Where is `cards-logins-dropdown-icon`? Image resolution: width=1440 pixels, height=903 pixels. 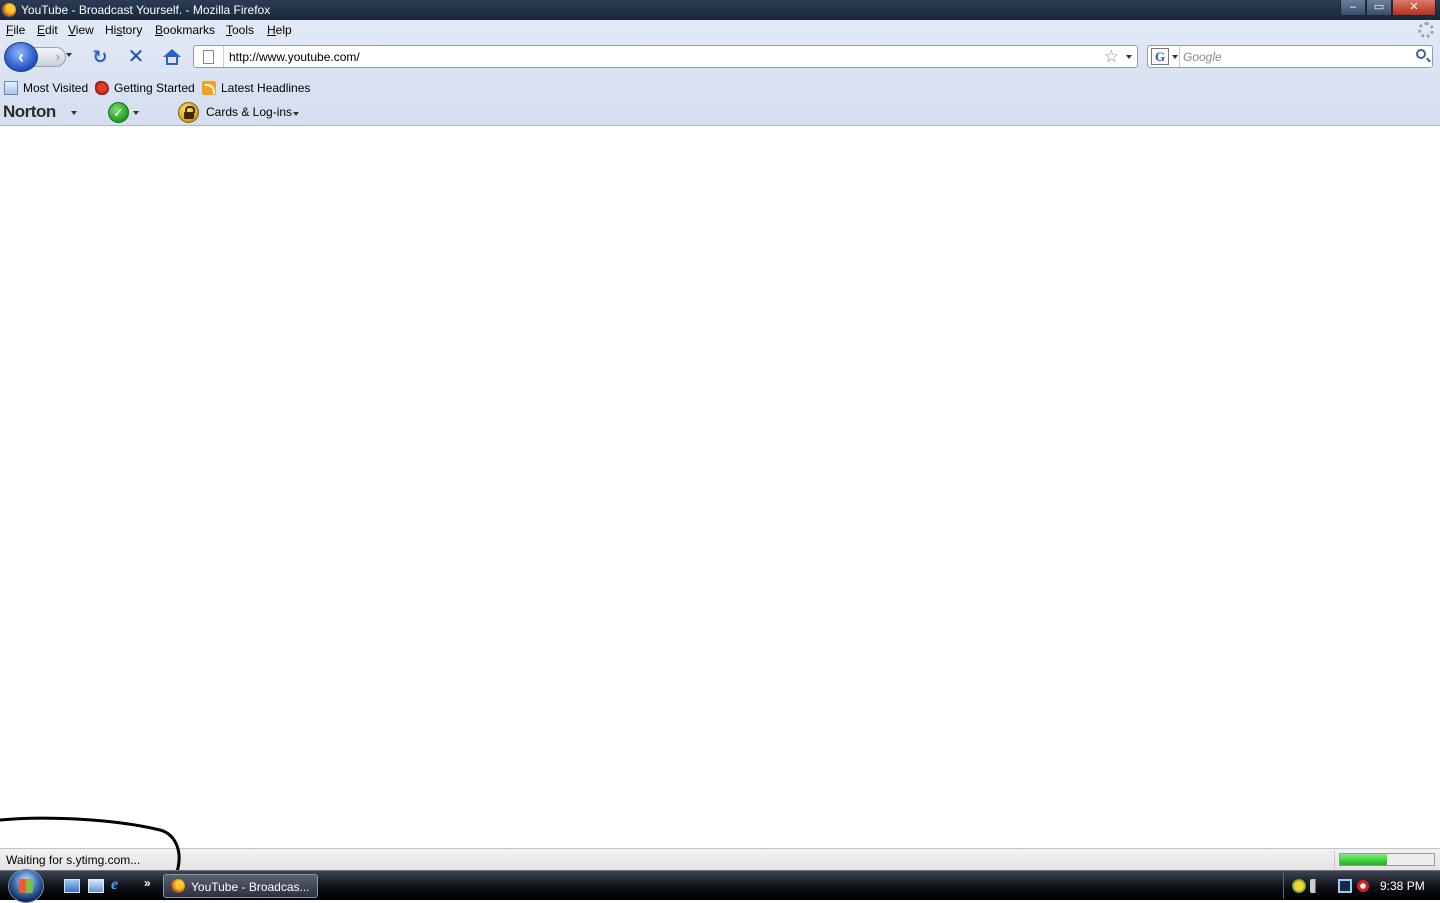 cards-logins-dropdown-icon is located at coordinates (296, 114).